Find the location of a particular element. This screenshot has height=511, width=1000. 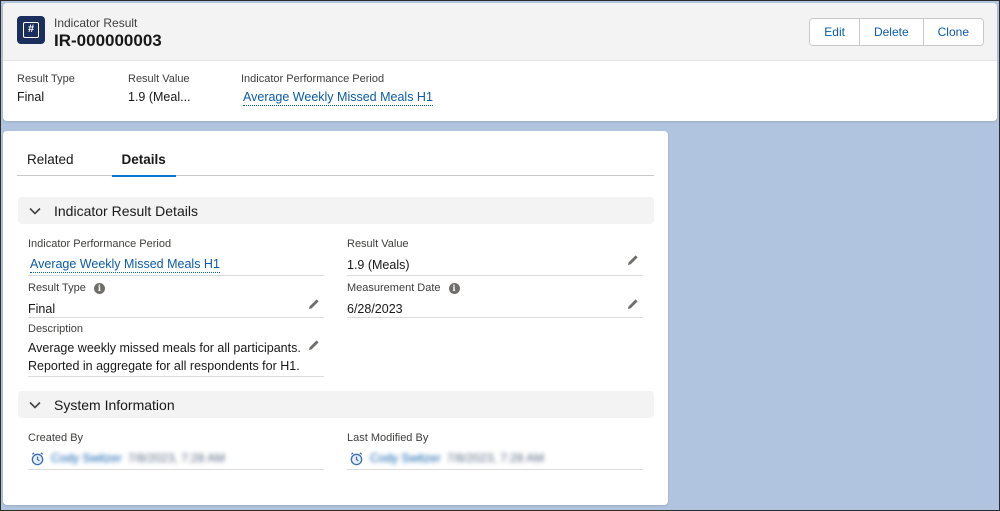

tab-related: Related is located at coordinates (50, 160).